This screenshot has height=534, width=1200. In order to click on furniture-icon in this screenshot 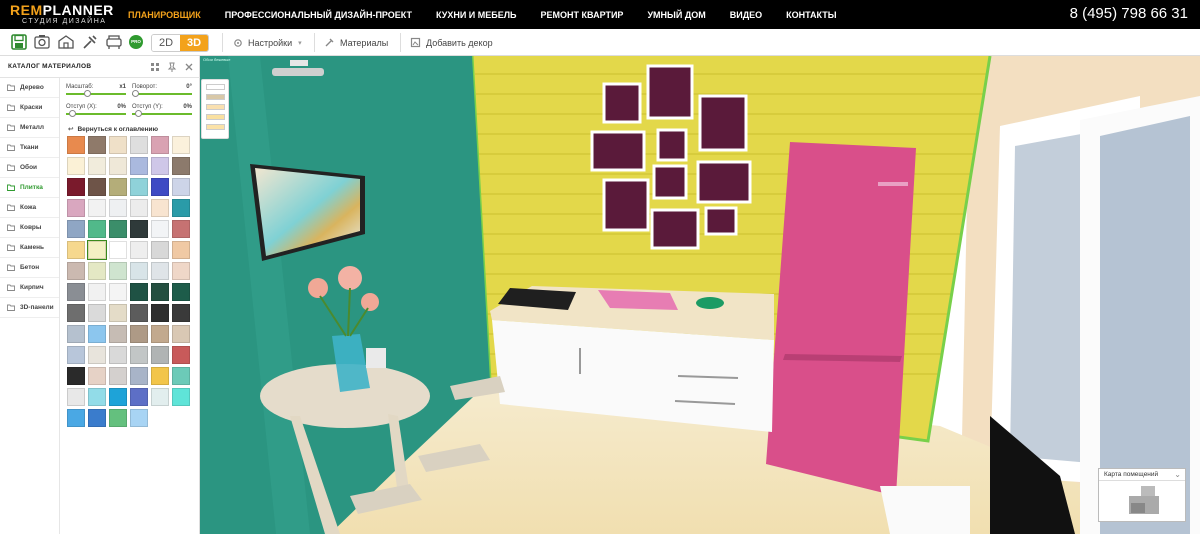, I will do `click(114, 42)`.